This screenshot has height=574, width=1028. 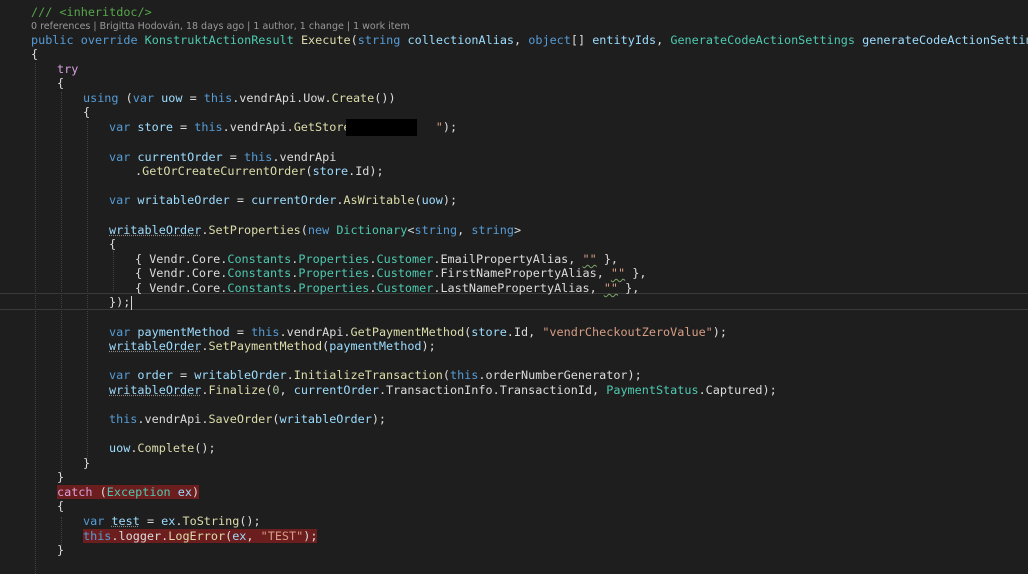 I want to click on variable: currentOrder, so click(x=294, y=200).